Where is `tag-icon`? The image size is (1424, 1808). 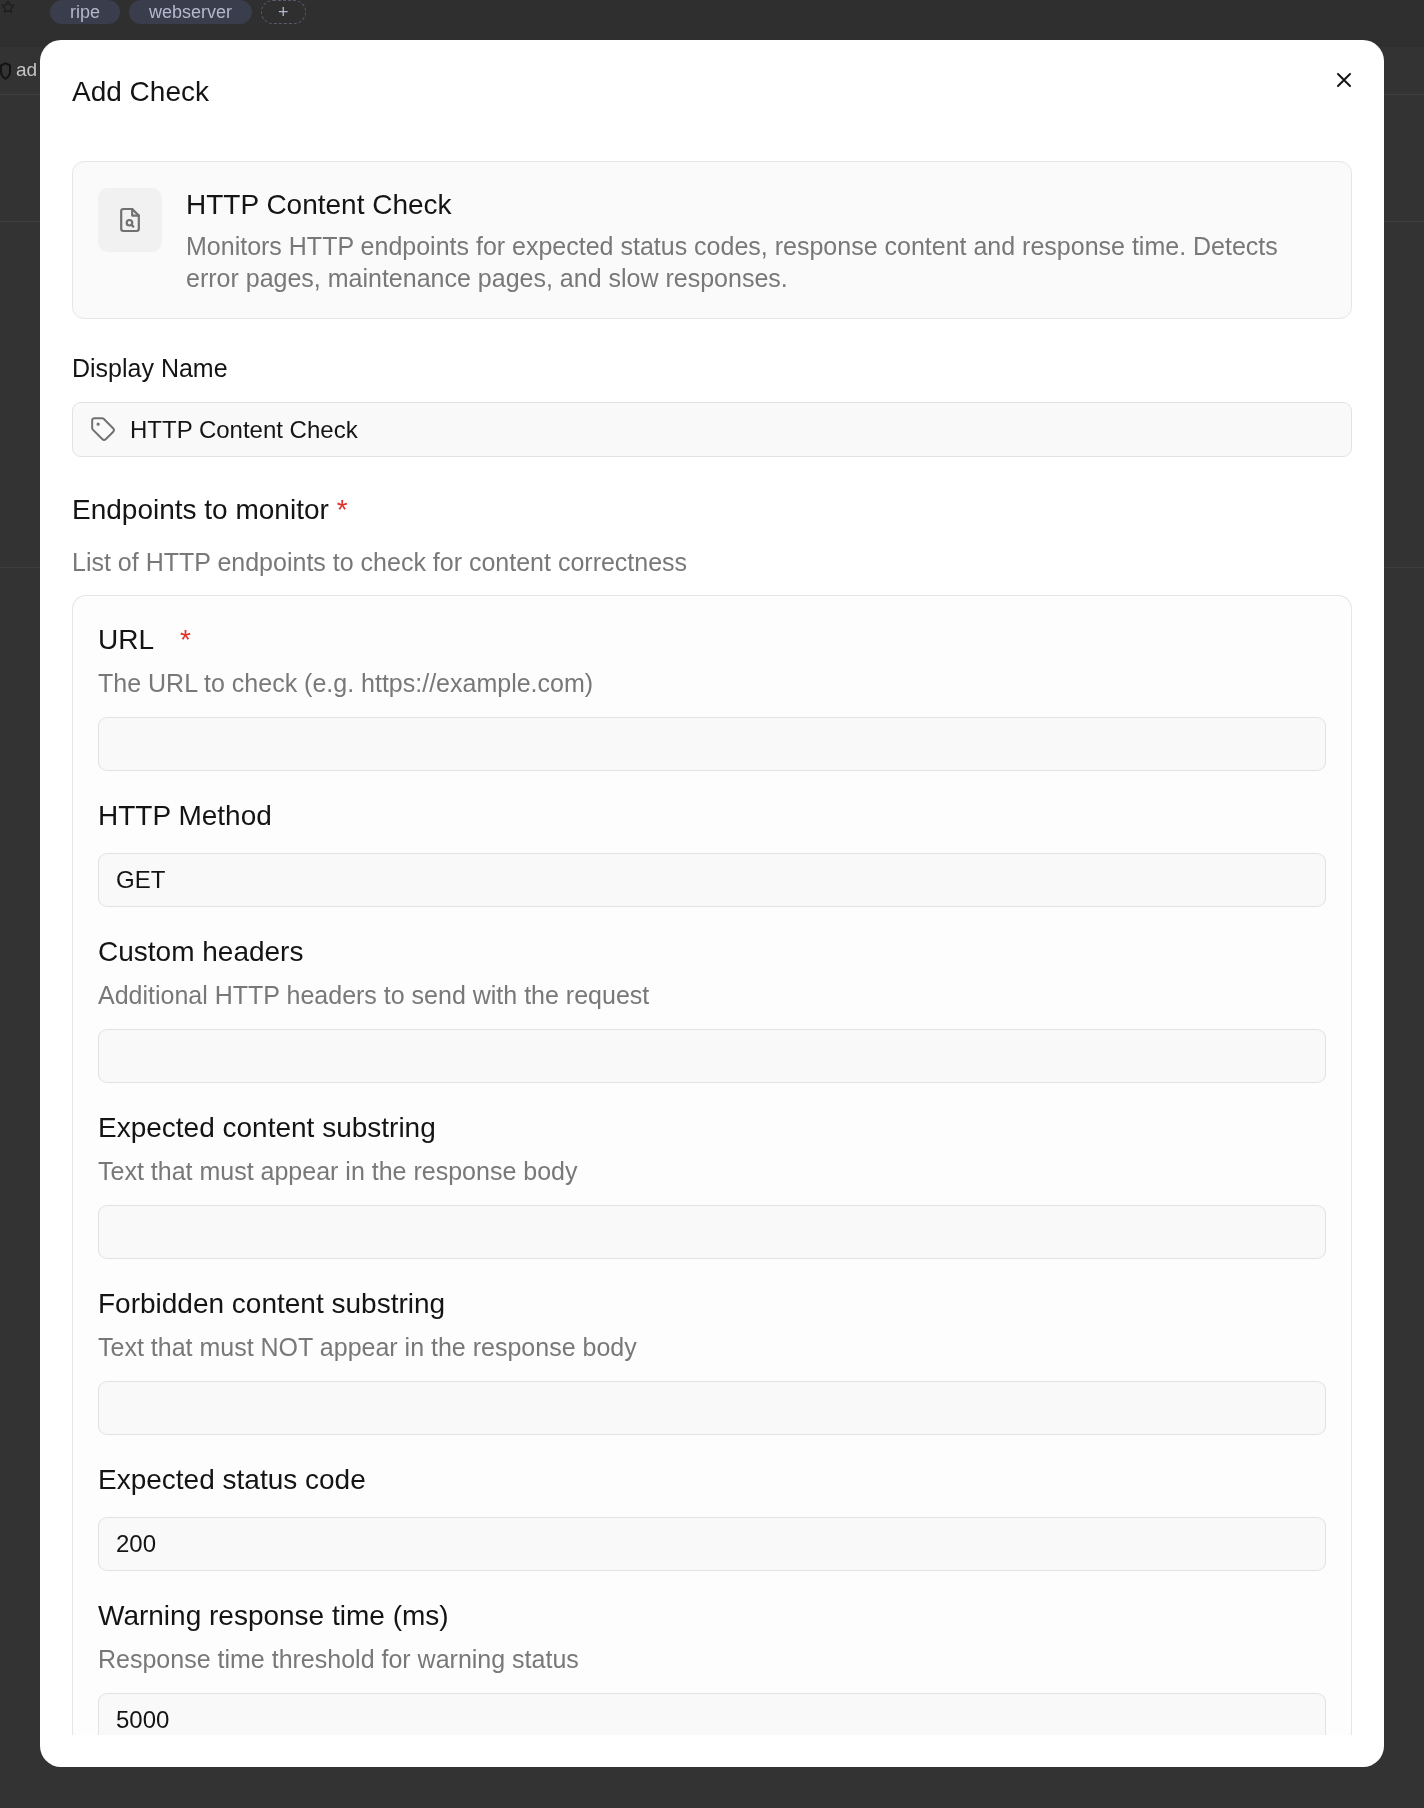 tag-icon is located at coordinates (103, 429).